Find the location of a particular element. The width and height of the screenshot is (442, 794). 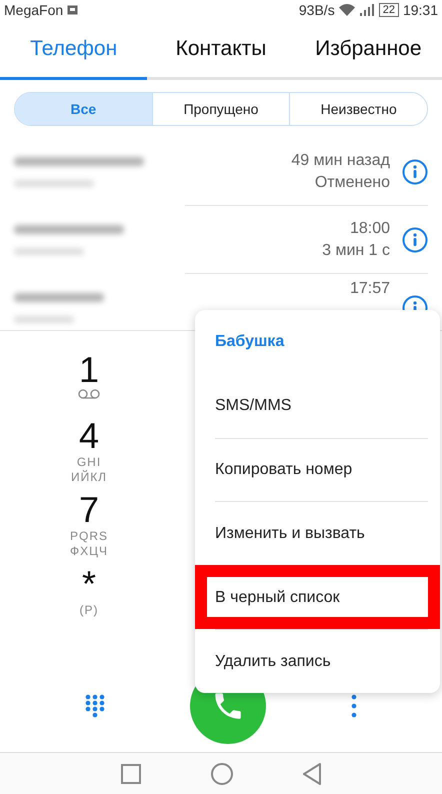

home-icon is located at coordinates (222, 773).